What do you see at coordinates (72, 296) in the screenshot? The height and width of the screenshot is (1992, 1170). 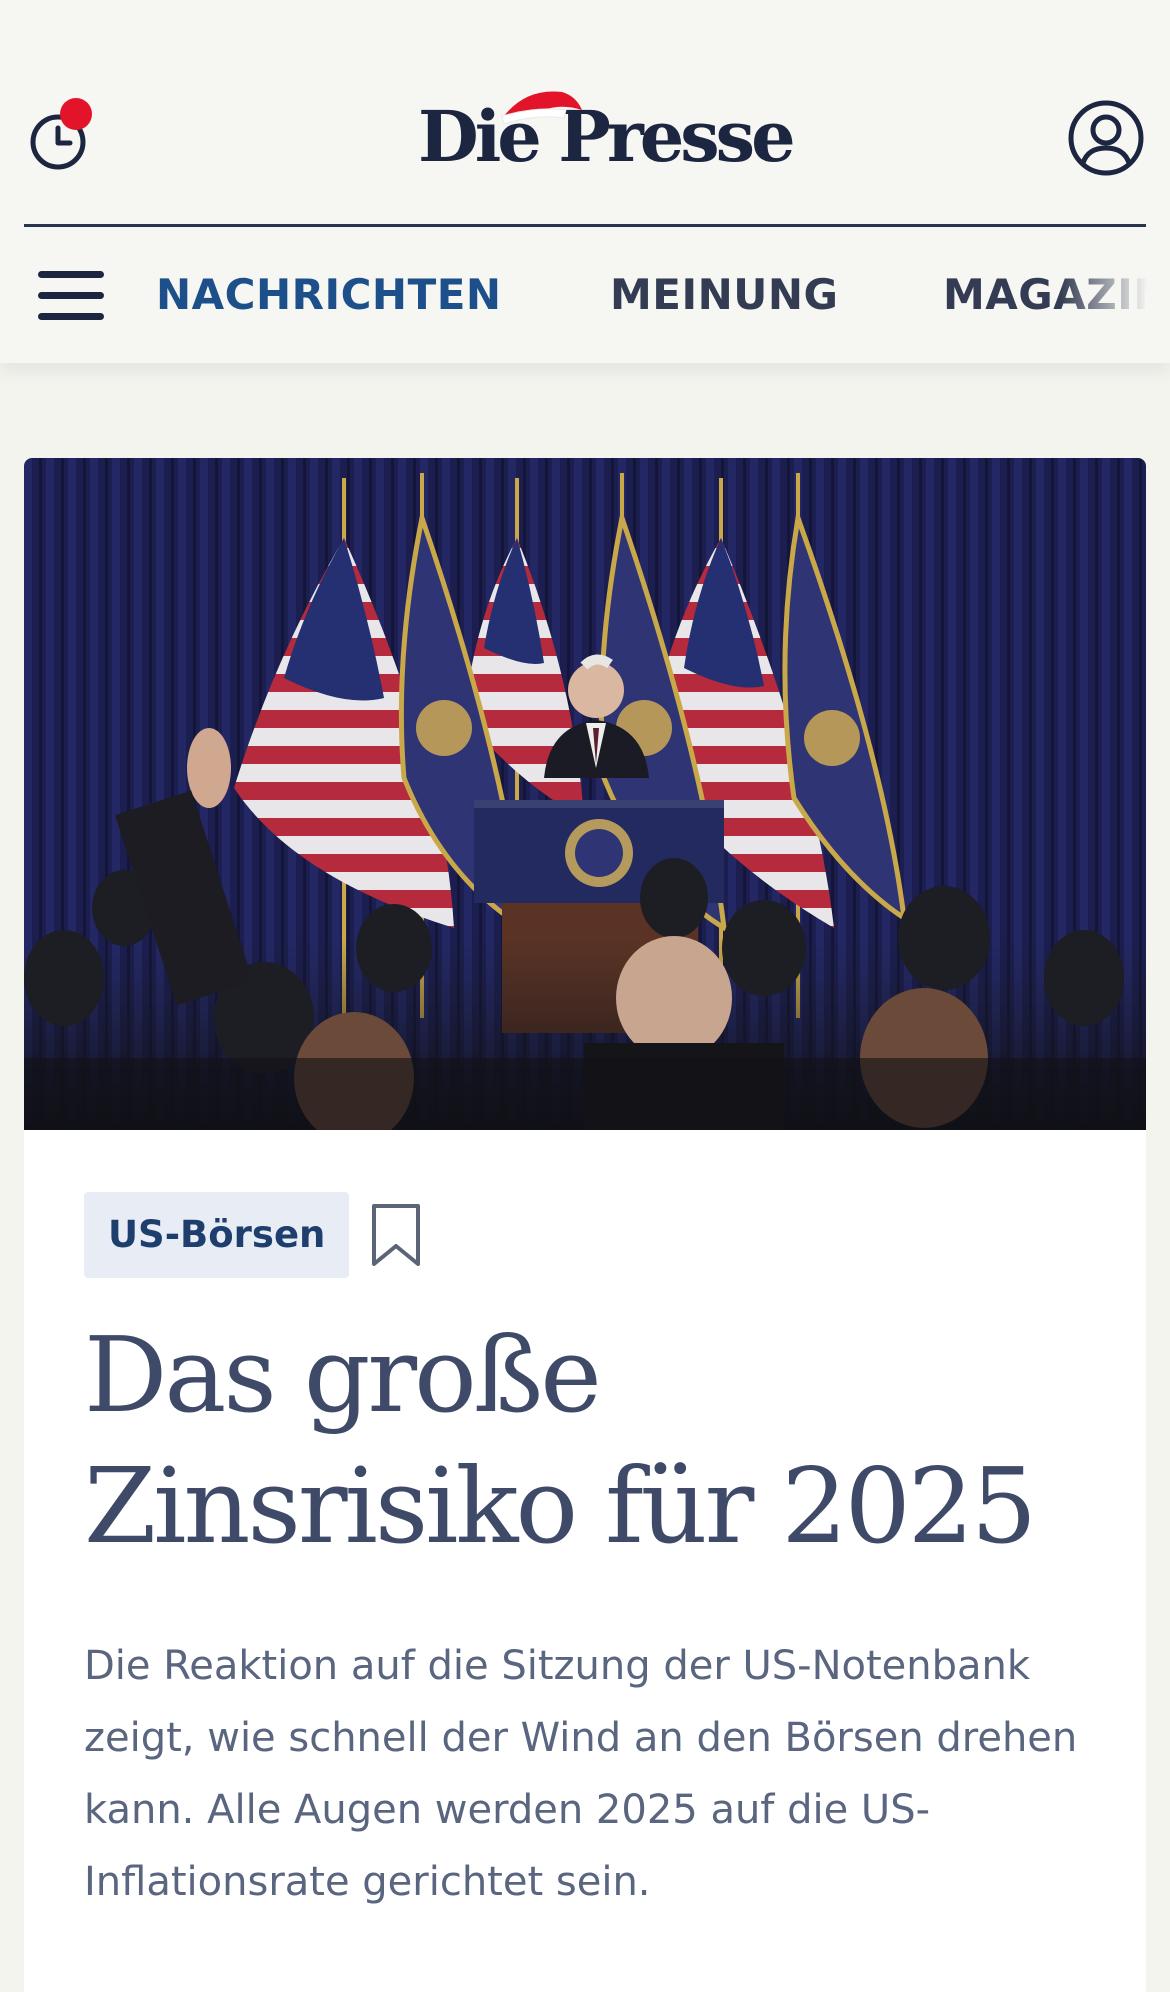 I see `hamburger-menu-icon` at bounding box center [72, 296].